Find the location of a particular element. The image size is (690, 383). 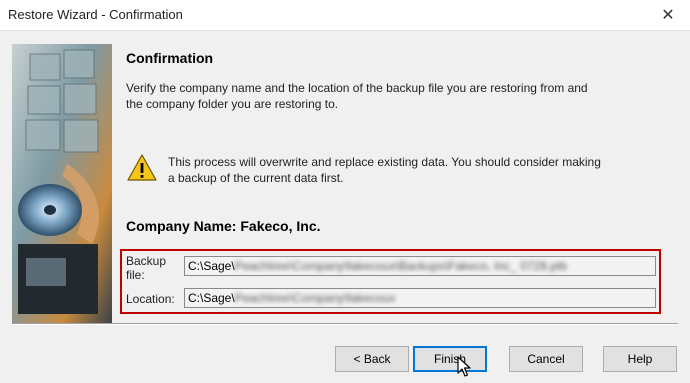

finish-button: Finish is located at coordinates (450, 359).